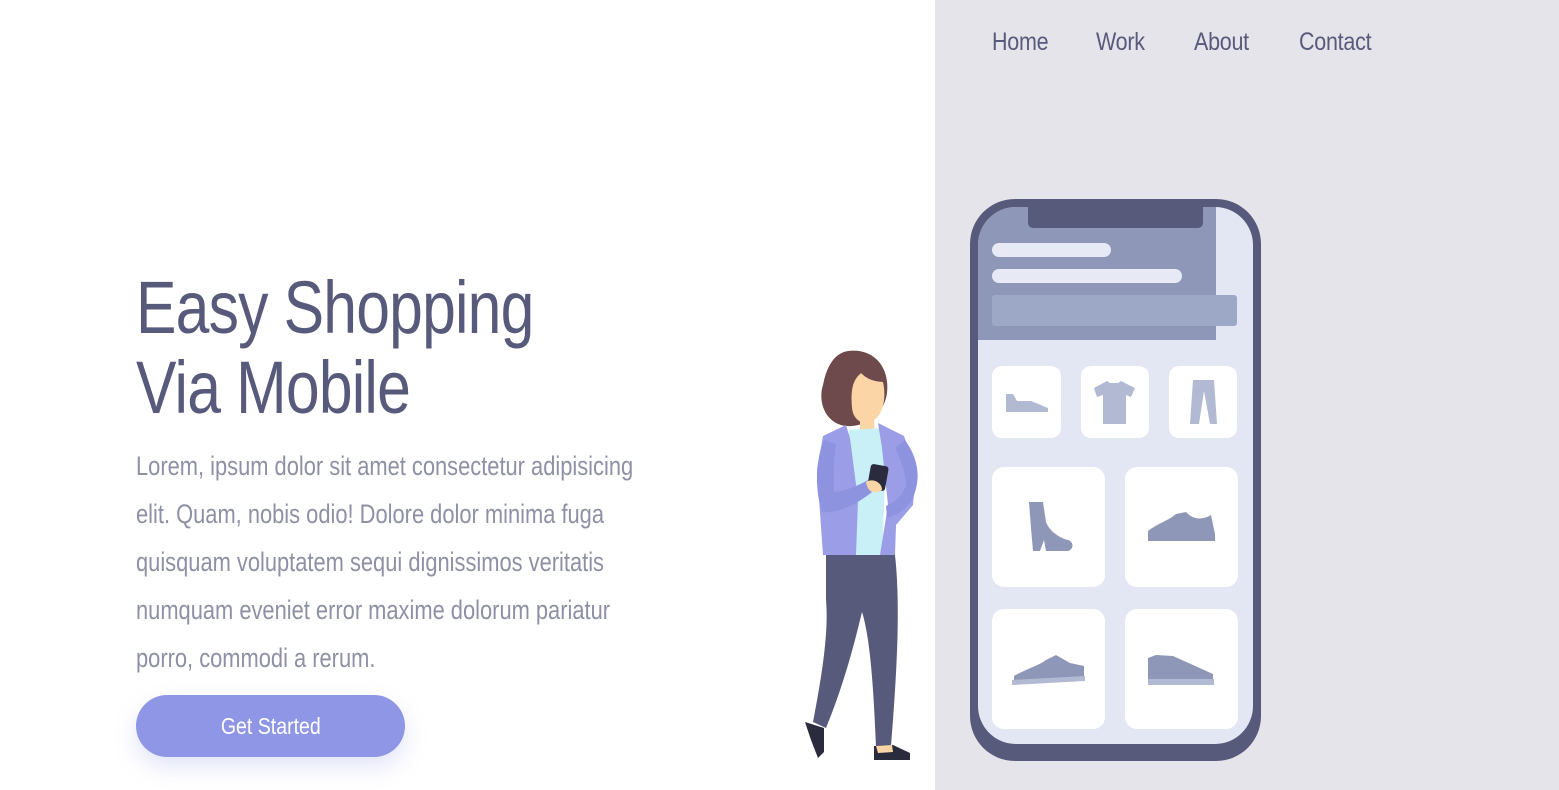  I want to click on get-started-label: Get Started, so click(270, 725).